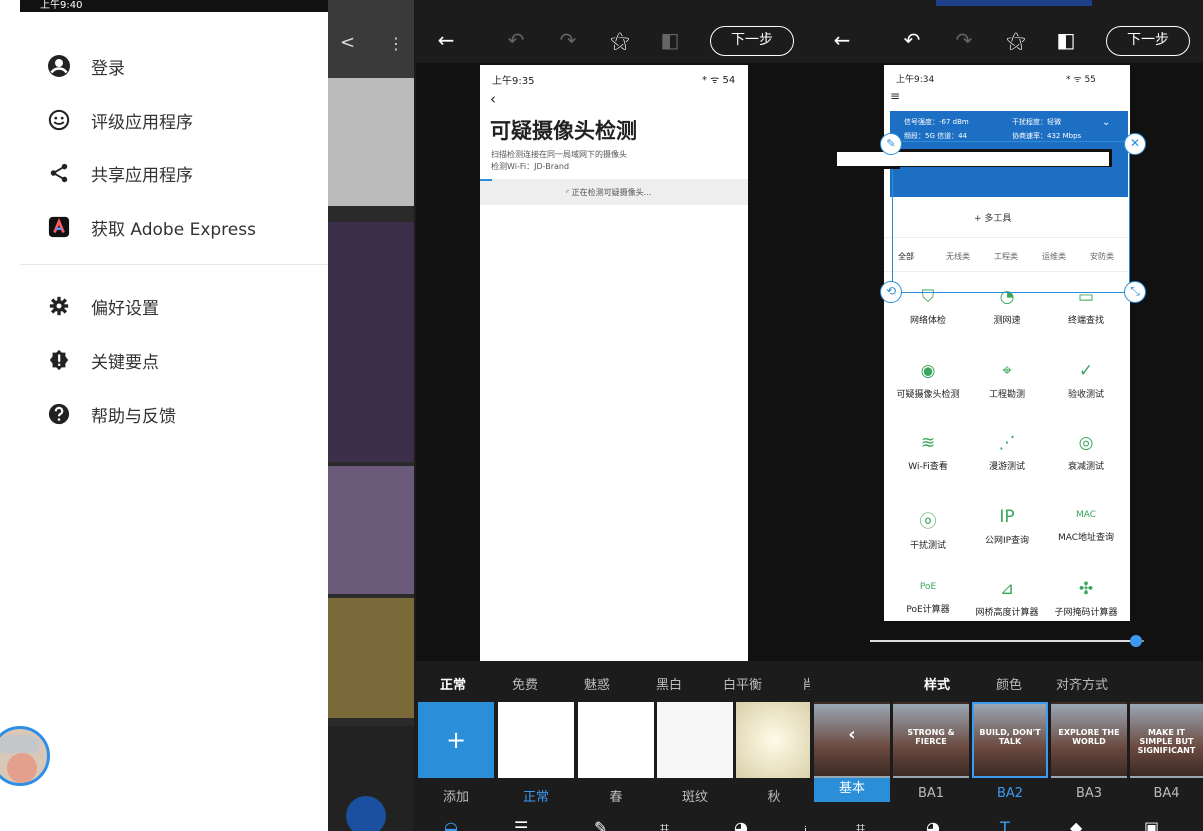 The image size is (1203, 831). Describe the element at coordinates (453, 683) in the screenshot. I see `filter-tab-normal: 正常` at that location.